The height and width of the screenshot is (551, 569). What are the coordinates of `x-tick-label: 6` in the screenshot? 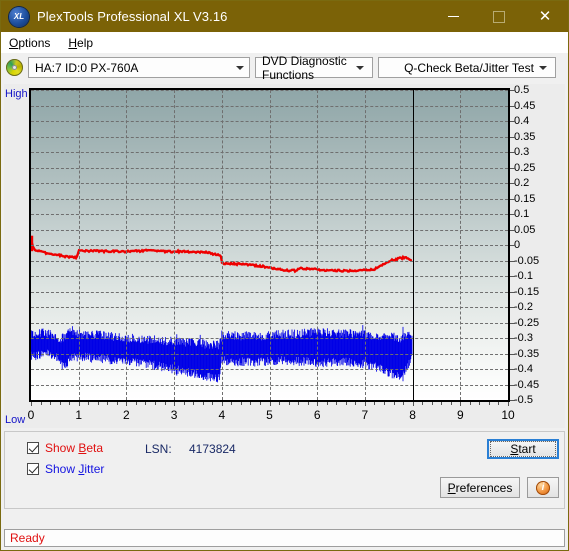 It's located at (317, 415).